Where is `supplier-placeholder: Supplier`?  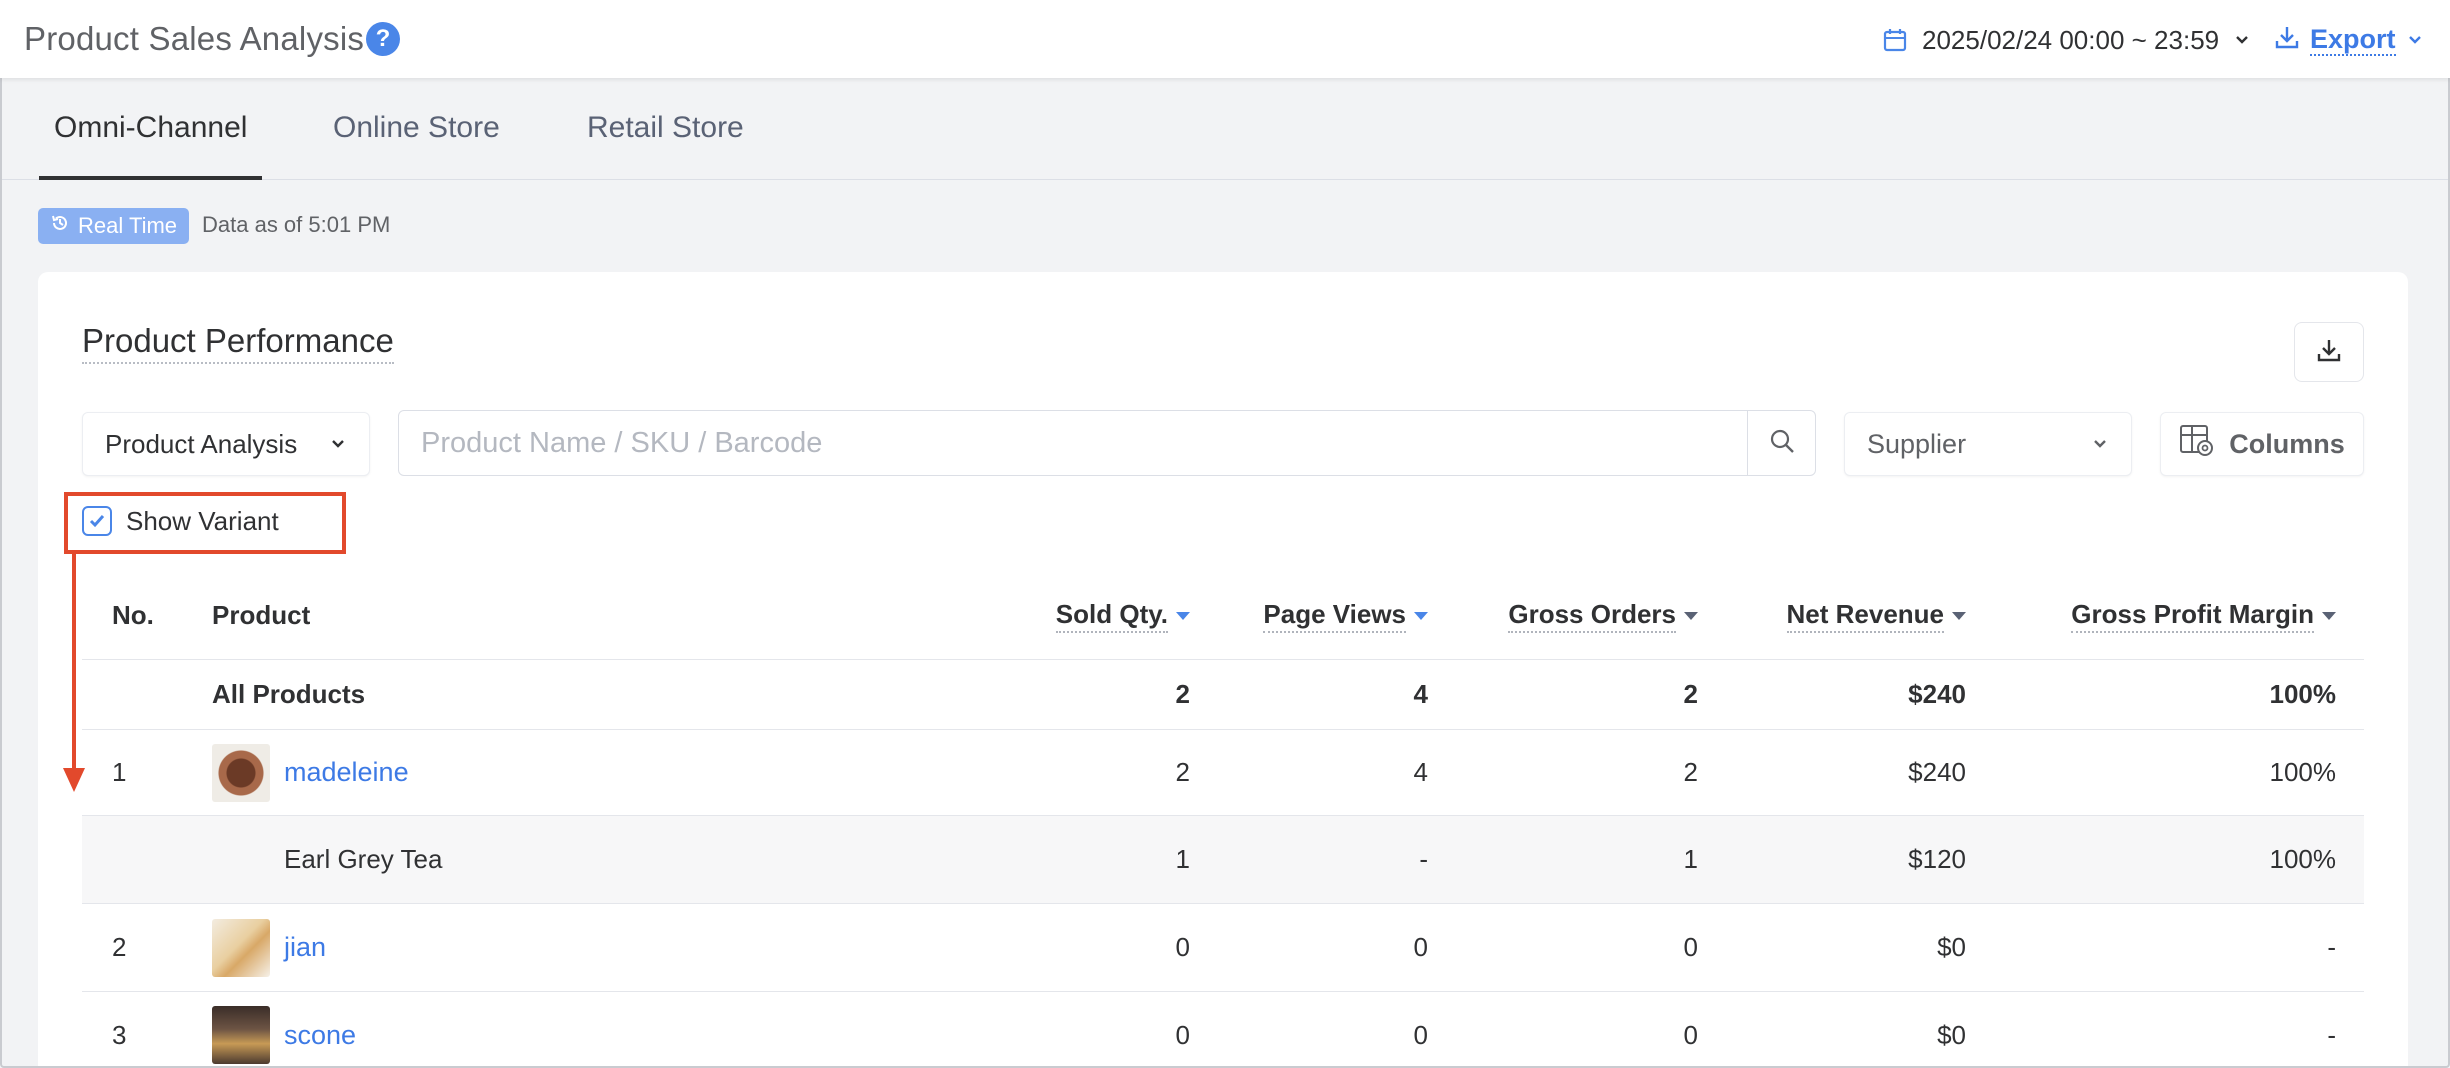
supplier-placeholder: Supplier is located at coordinates (1917, 443).